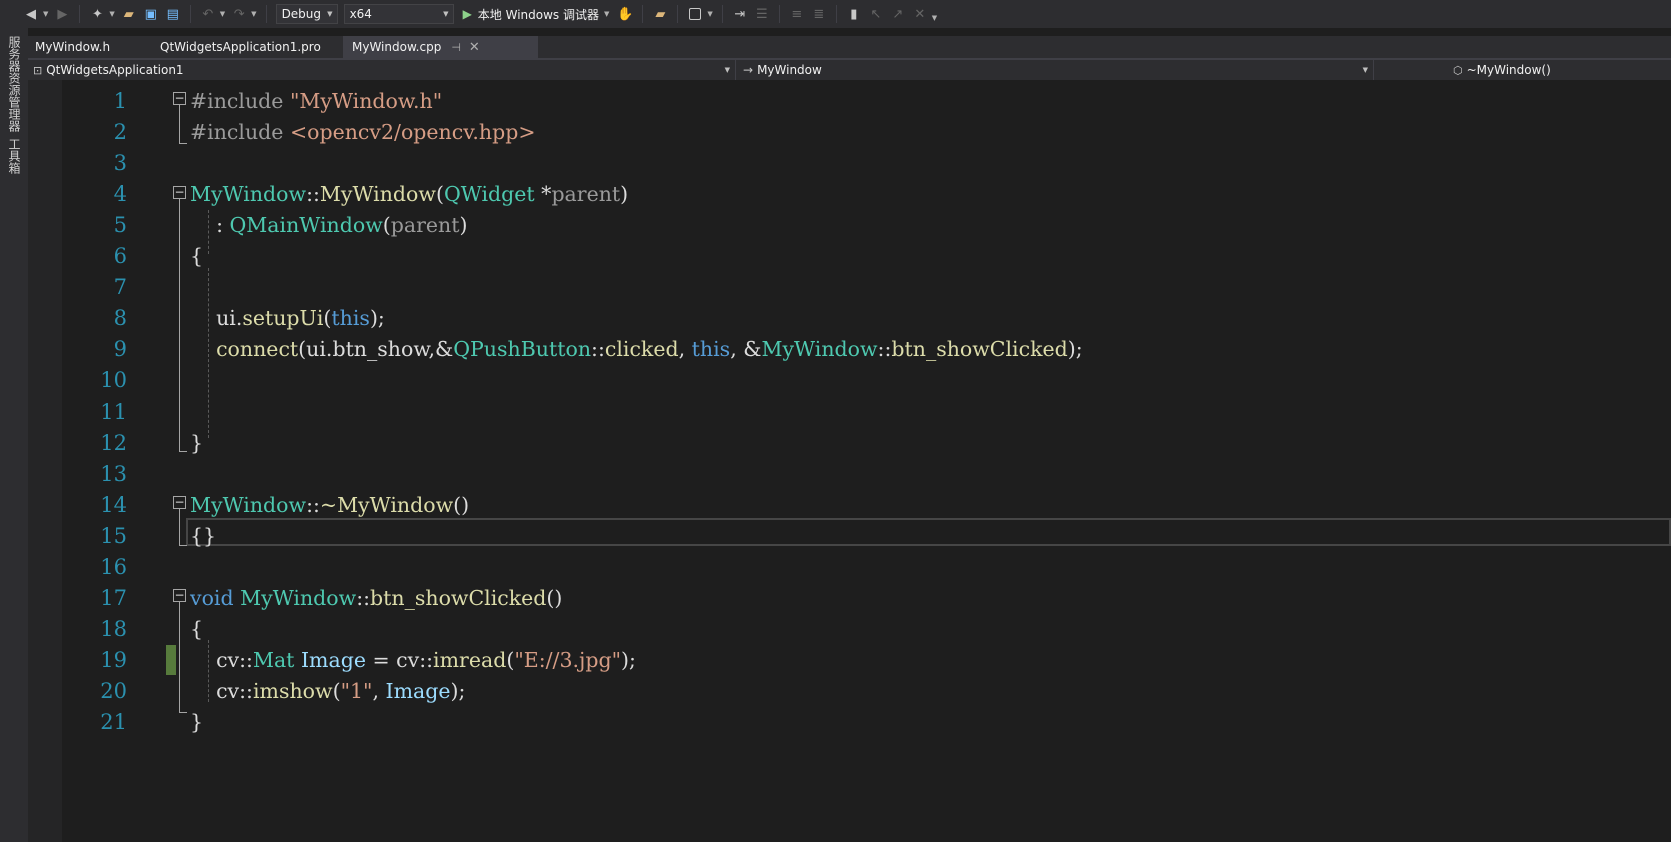 This screenshot has height=842, width=1671. What do you see at coordinates (1559, 70) in the screenshot?
I see `member-dropdown: ⬡ ~MyWindow()` at bounding box center [1559, 70].